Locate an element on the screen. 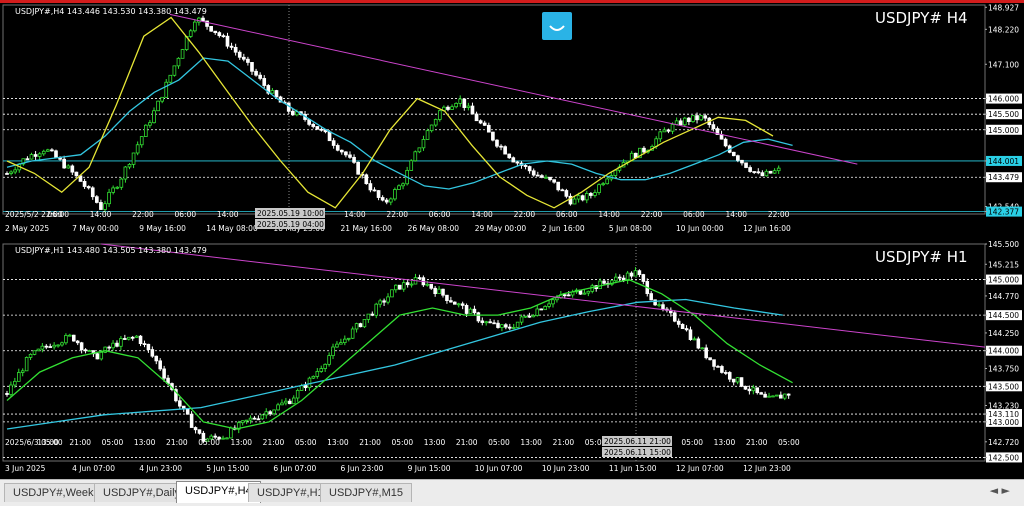  tab-m15: USDJPY#,M15 is located at coordinates (366, 492).